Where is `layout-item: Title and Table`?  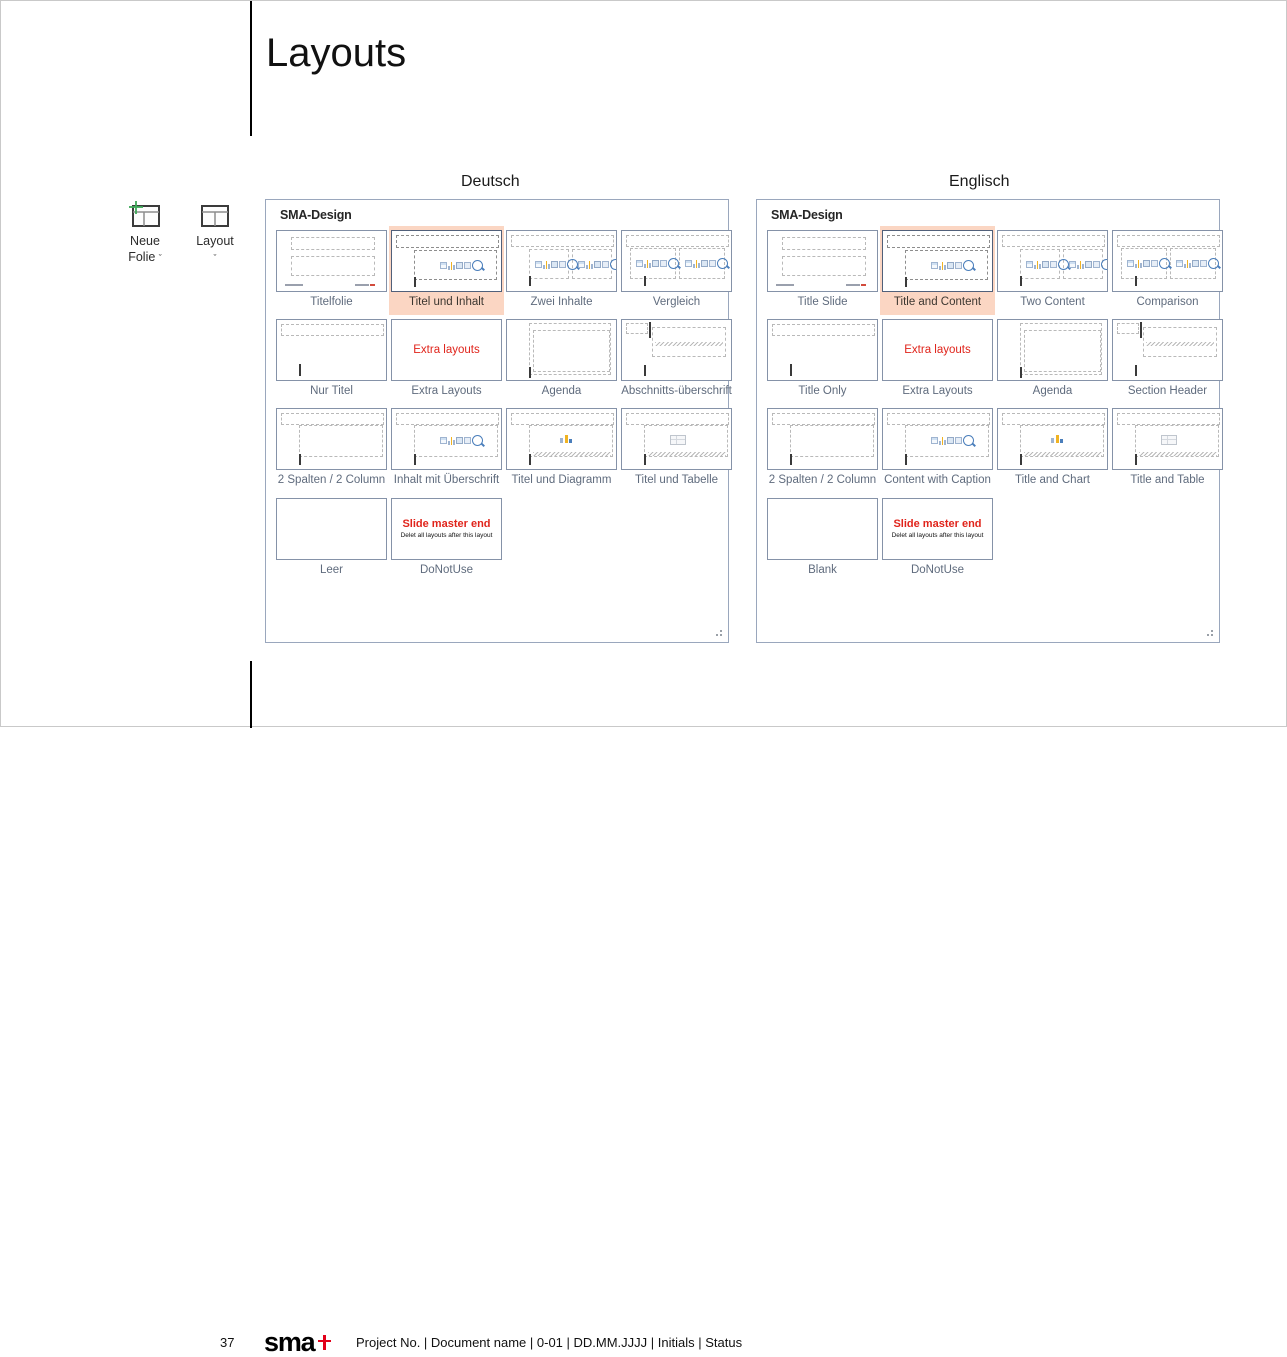 layout-item: Title and Table is located at coordinates (1167, 448).